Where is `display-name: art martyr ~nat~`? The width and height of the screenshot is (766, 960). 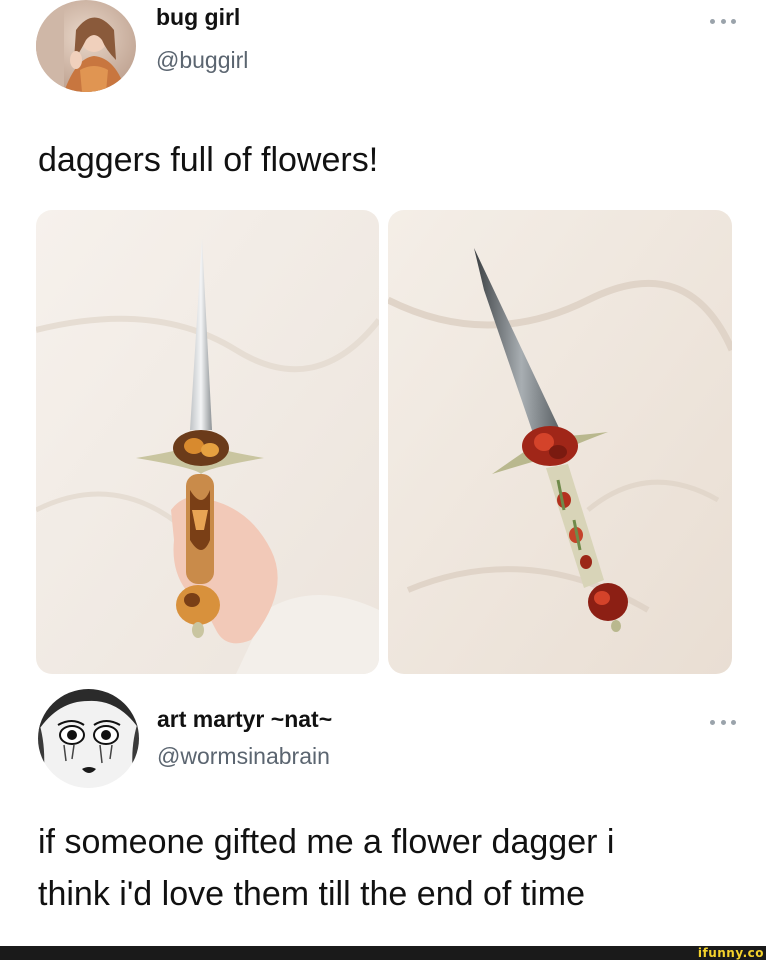 display-name: art martyr ~nat~ is located at coordinates (244, 719).